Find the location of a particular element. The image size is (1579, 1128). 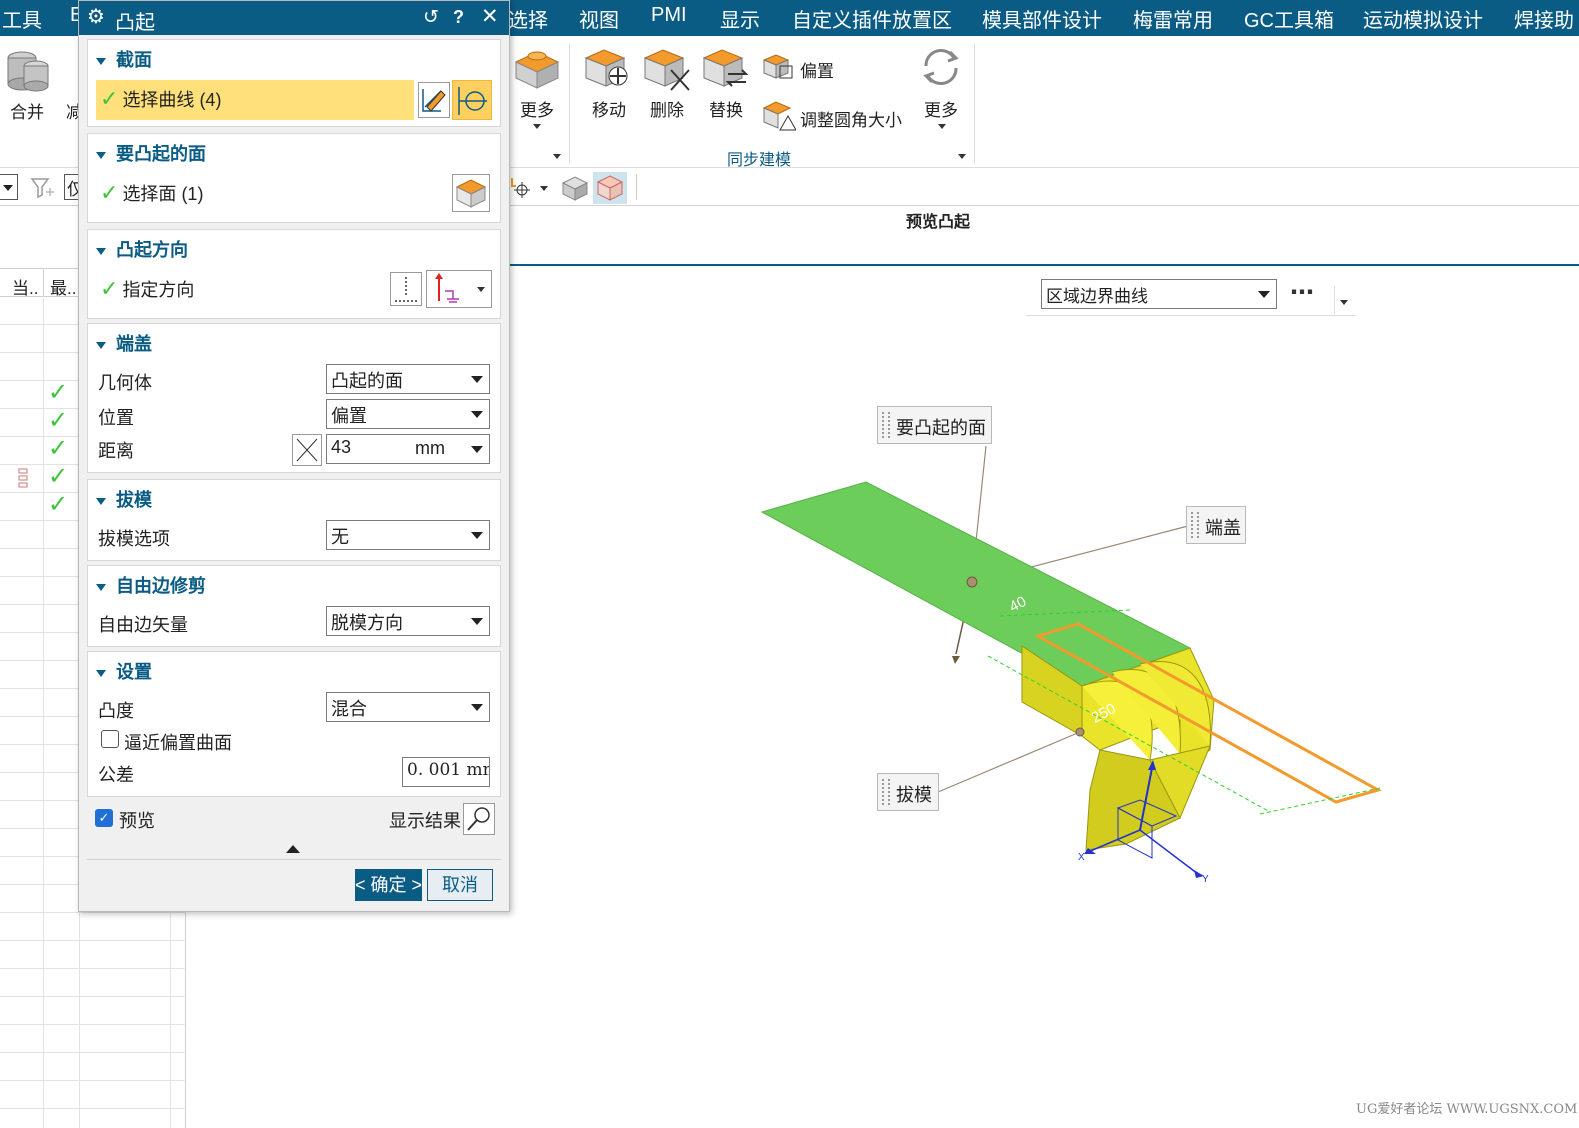

more-label: 更多 is located at coordinates (537, 108).